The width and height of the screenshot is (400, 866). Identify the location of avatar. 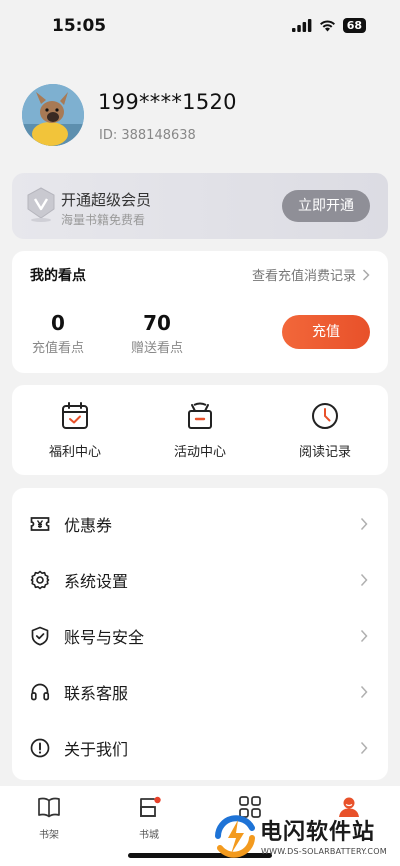
(53, 115).